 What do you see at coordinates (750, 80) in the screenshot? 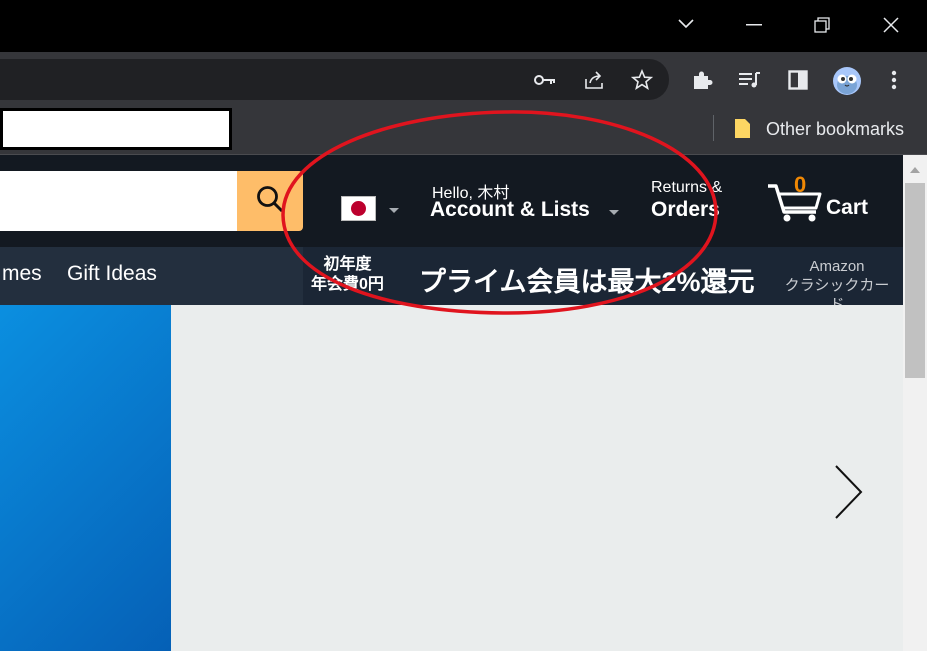
I see `media-queue-icon` at bounding box center [750, 80].